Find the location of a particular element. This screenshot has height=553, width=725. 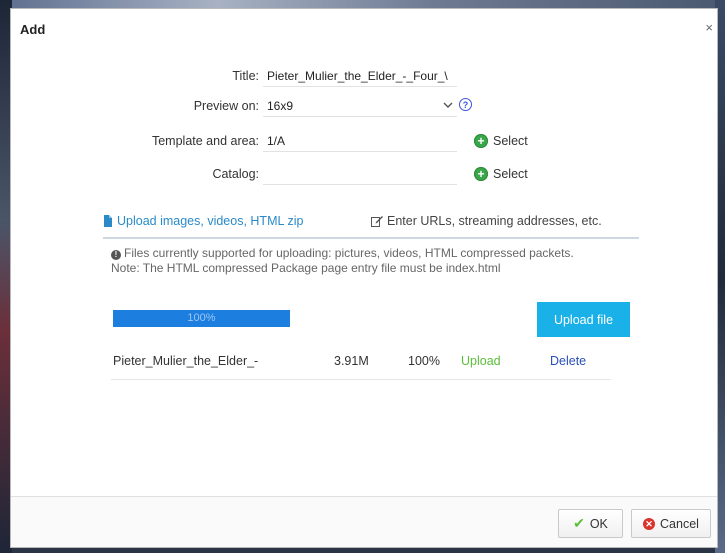

preview-select: 16x9 is located at coordinates (360, 106).